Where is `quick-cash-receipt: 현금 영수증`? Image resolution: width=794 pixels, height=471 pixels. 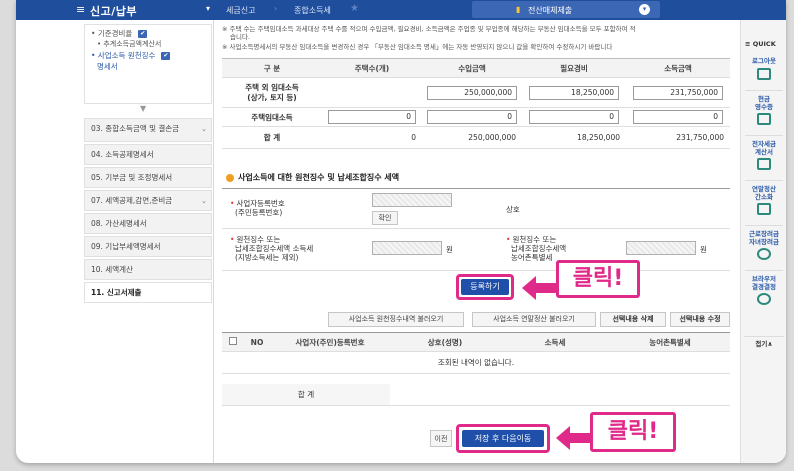 quick-cash-receipt: 현금 영수증 is located at coordinates (764, 110).